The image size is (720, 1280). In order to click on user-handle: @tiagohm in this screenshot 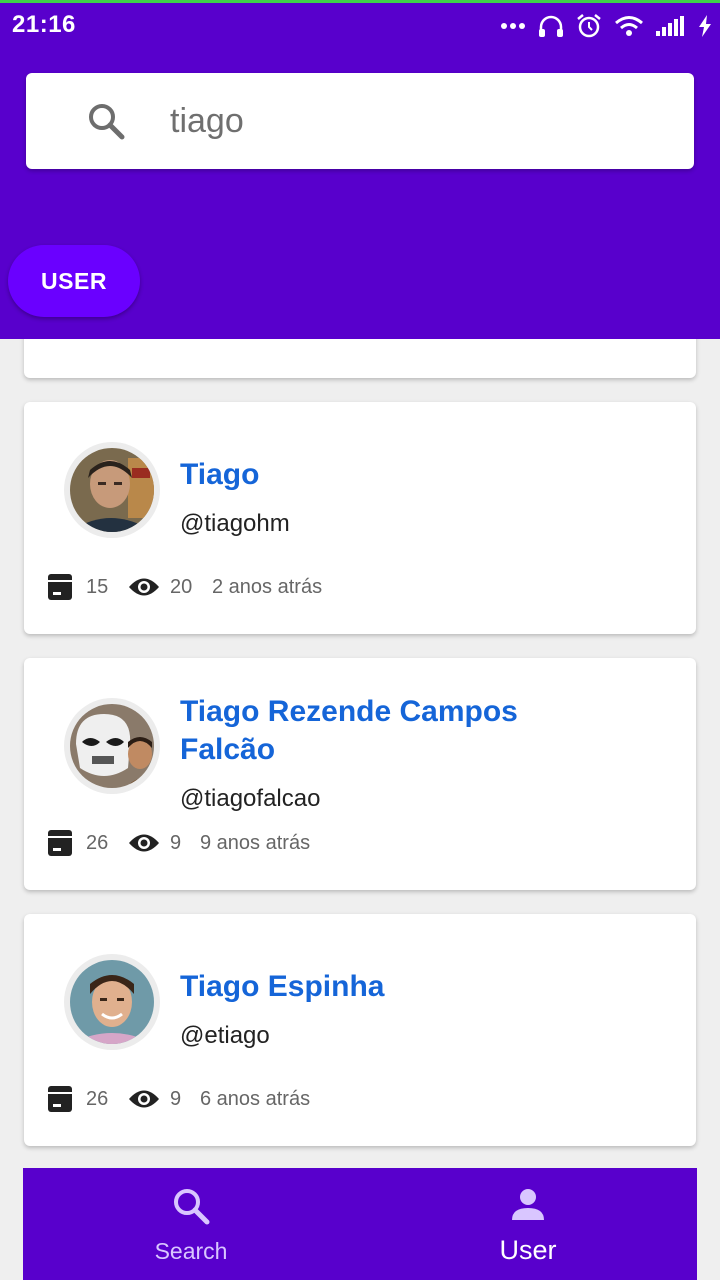, I will do `click(235, 523)`.